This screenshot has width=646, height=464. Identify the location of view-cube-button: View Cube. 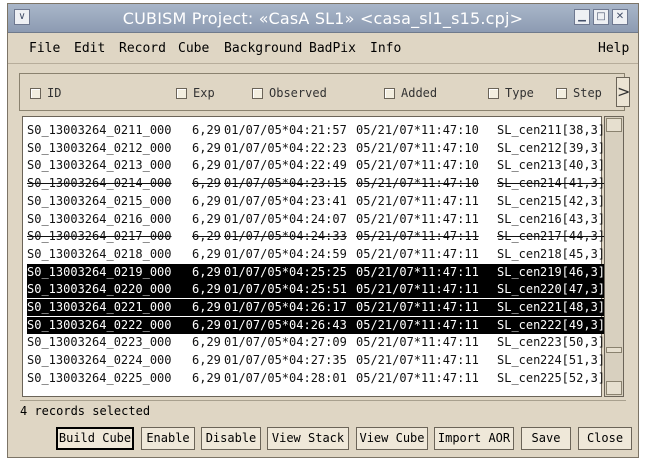
(392, 438).